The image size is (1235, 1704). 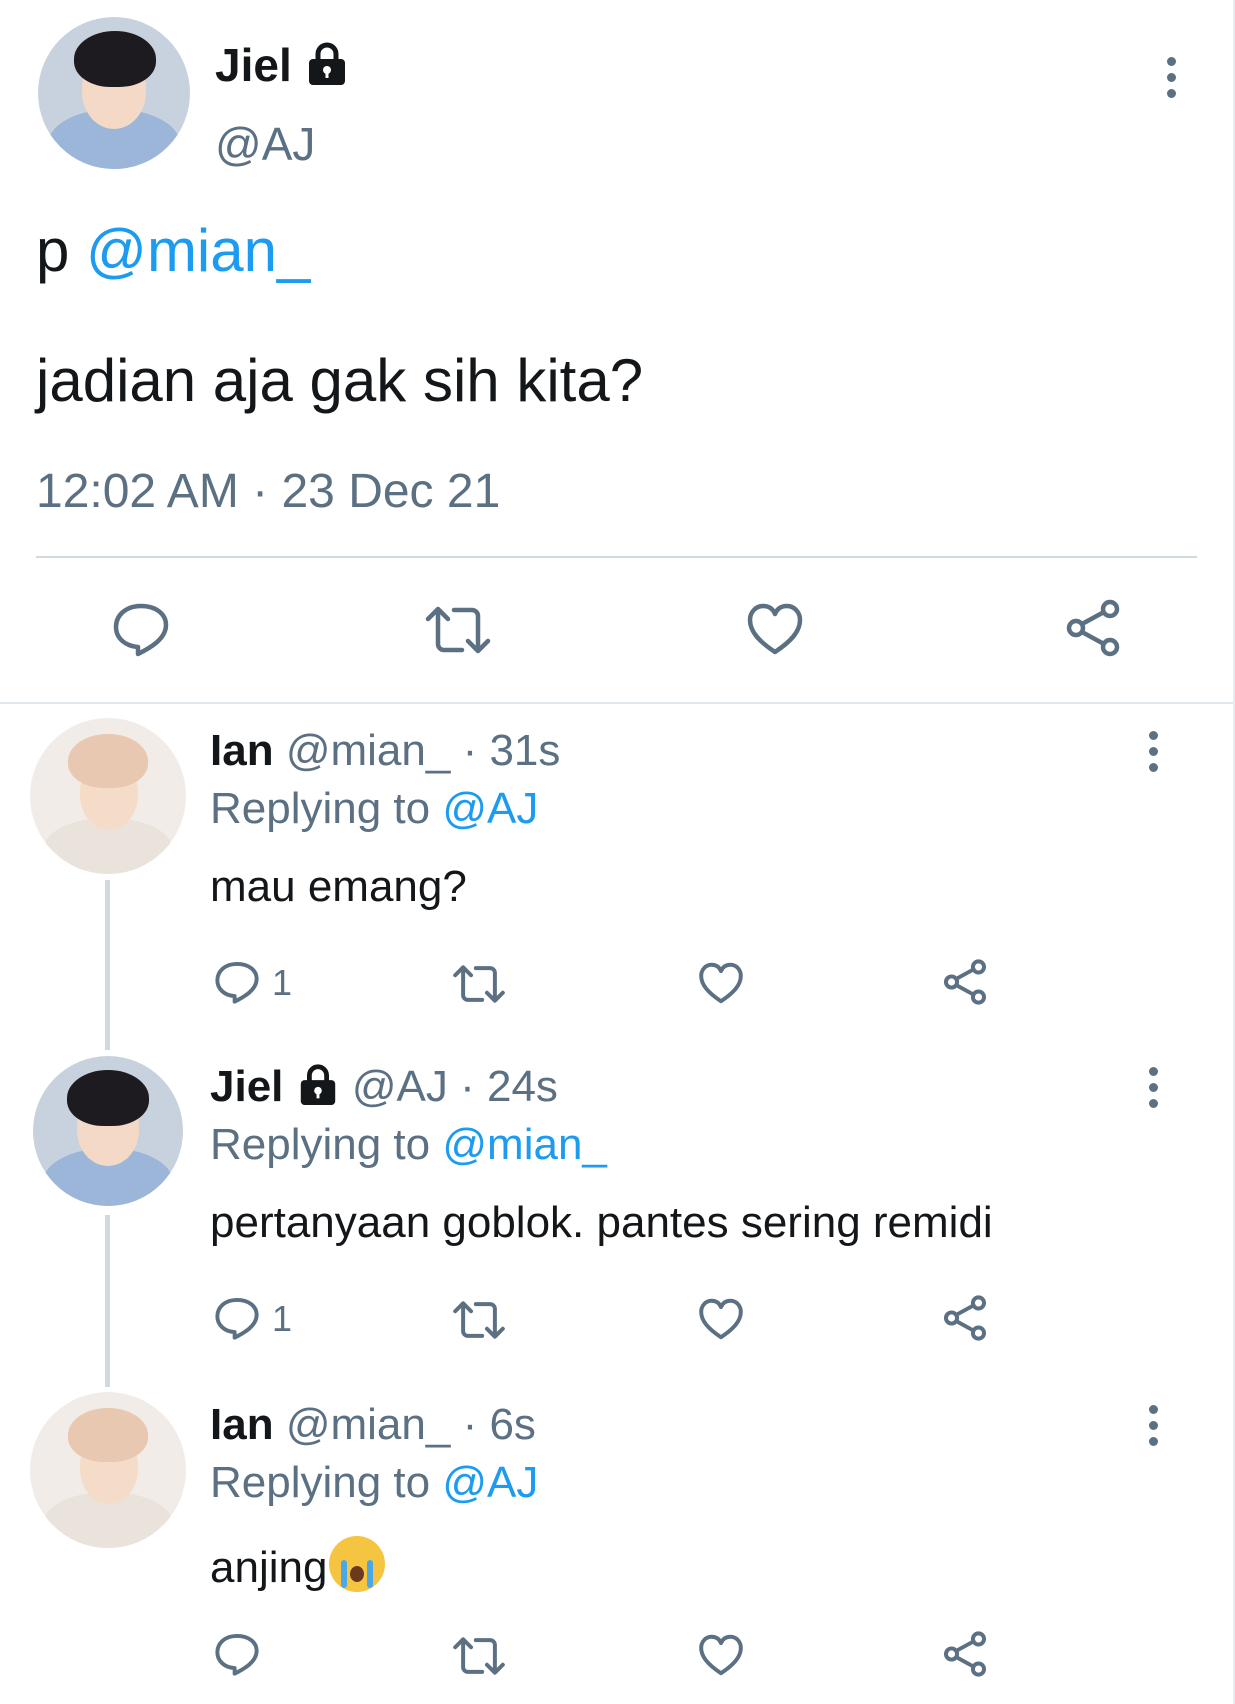 I want to click on author-name: Jiel, so click(x=253, y=65).